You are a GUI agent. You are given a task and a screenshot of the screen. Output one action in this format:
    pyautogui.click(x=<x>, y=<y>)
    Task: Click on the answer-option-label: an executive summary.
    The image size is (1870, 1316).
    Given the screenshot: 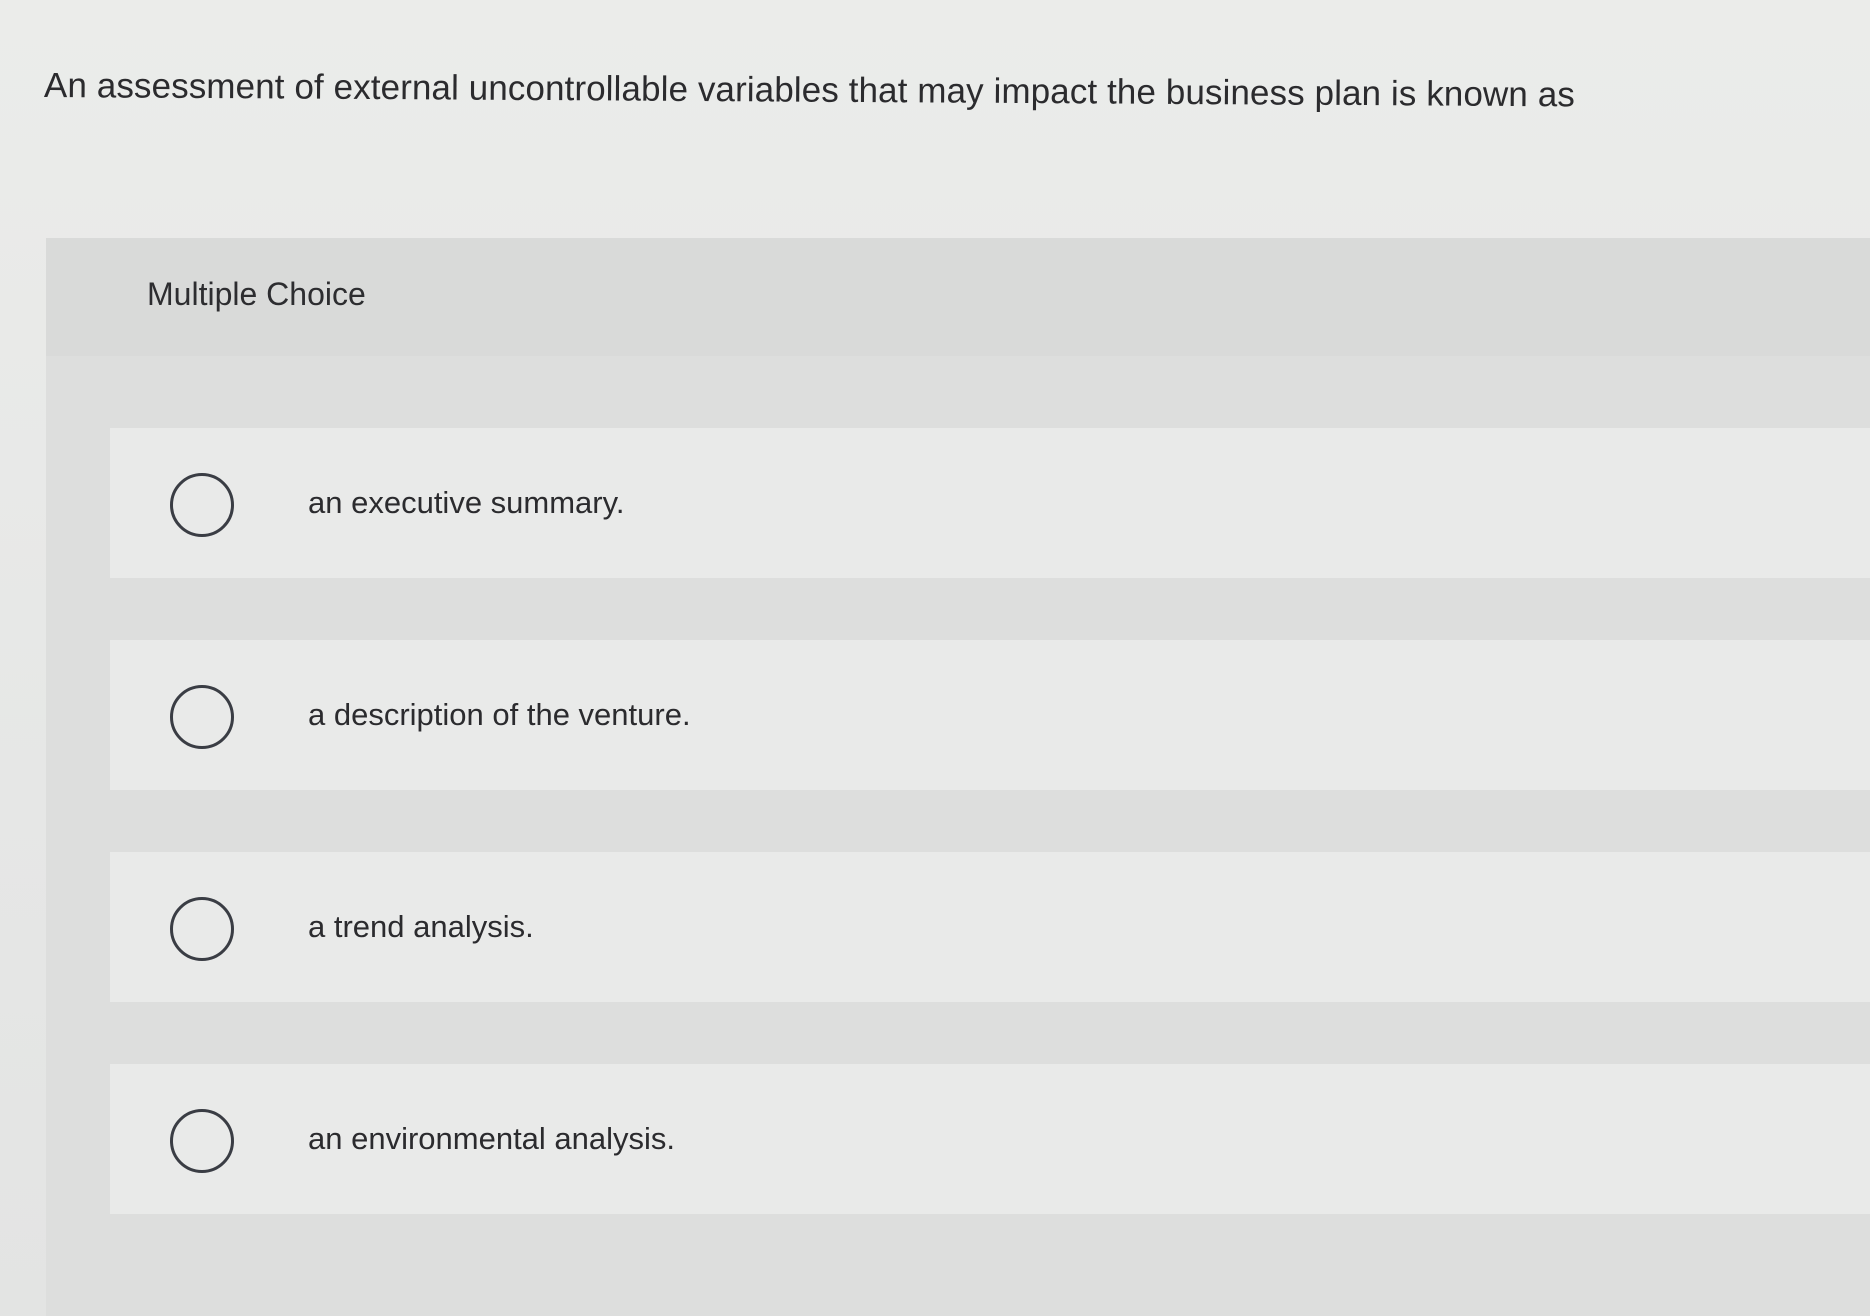 What is the action you would take?
    pyautogui.click(x=466, y=502)
    